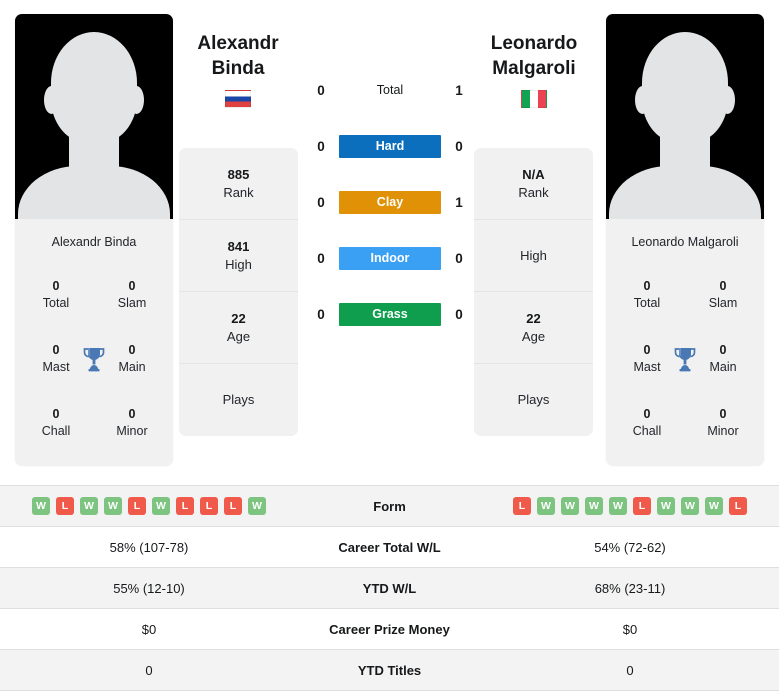 Image resolution: width=779 pixels, height=699 pixels. I want to click on table-row: $0 Career Prize Money $0, so click(389, 629).